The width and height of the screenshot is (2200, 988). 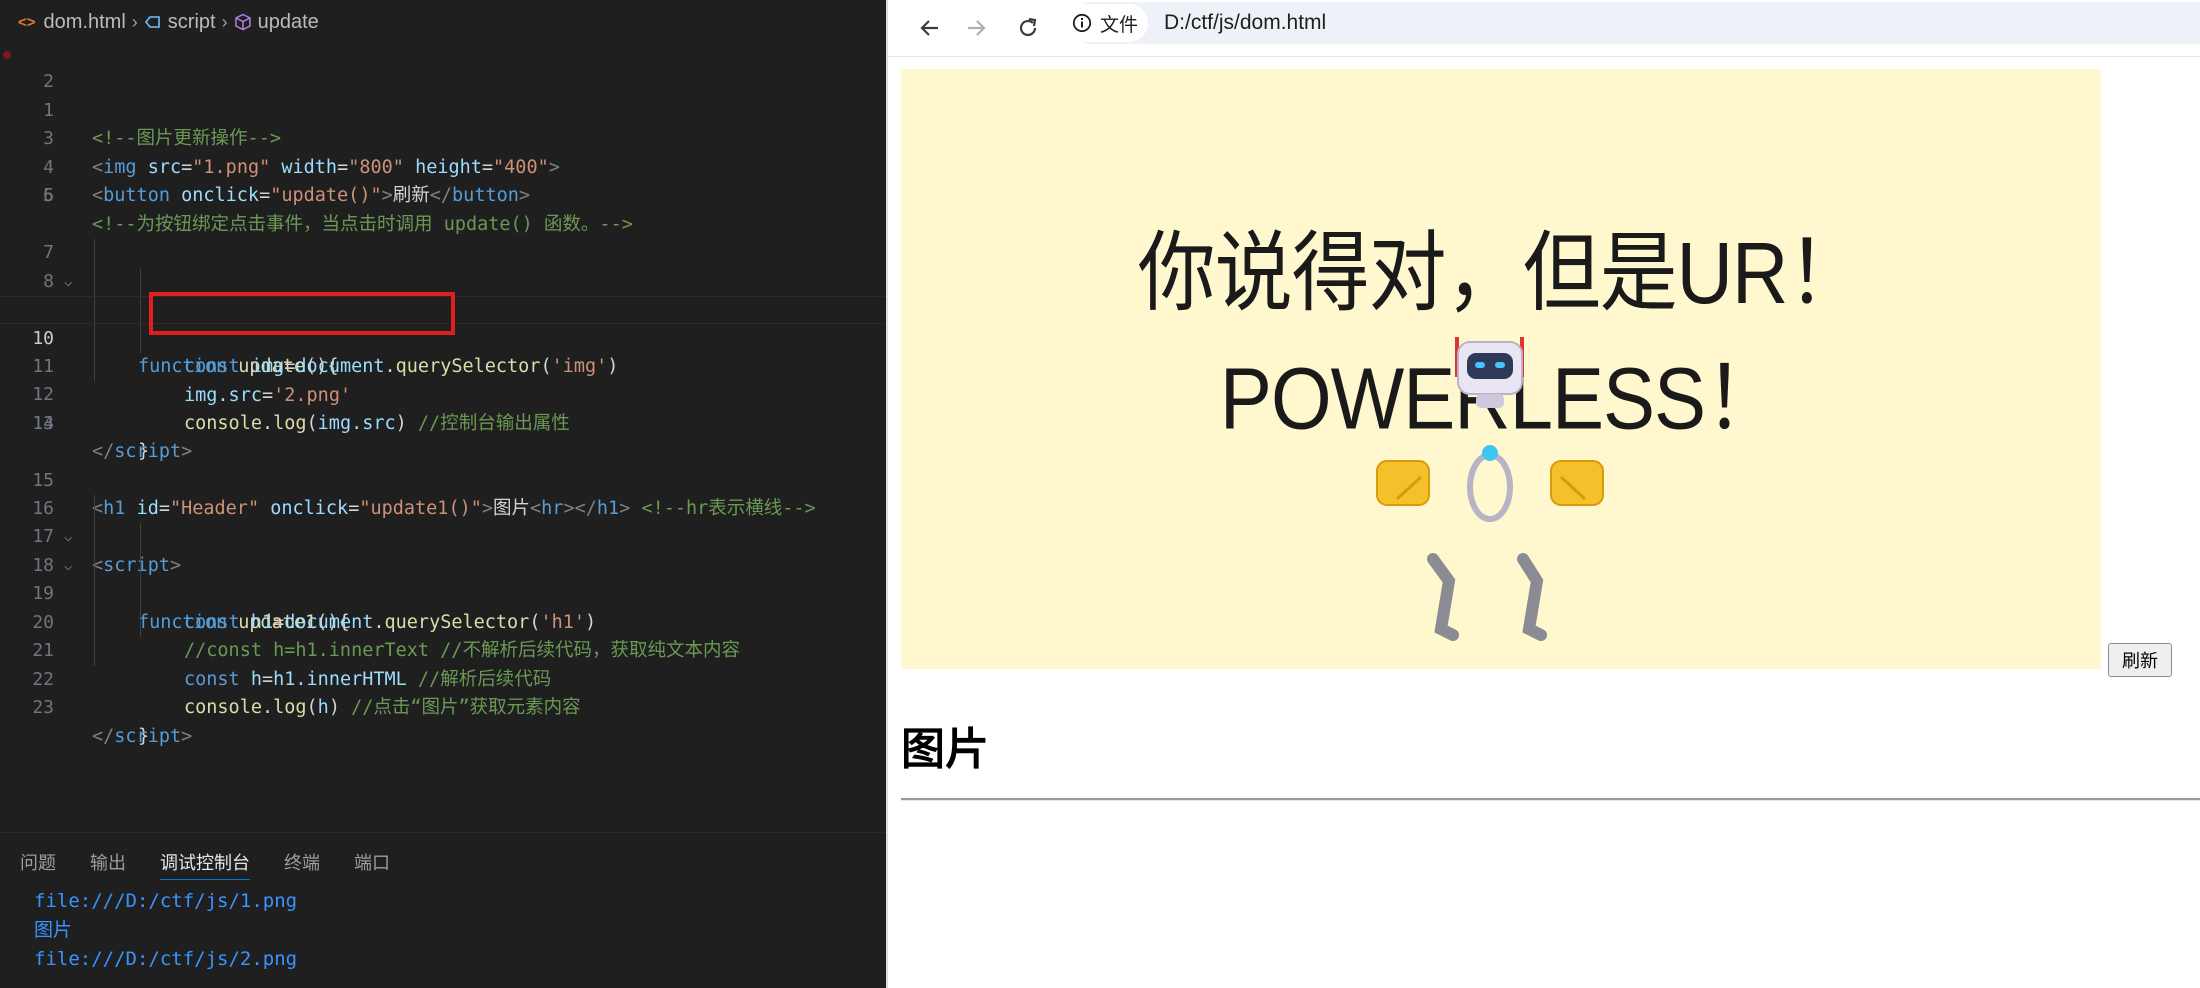 I want to click on robot-illustration, so click(x=1490, y=489).